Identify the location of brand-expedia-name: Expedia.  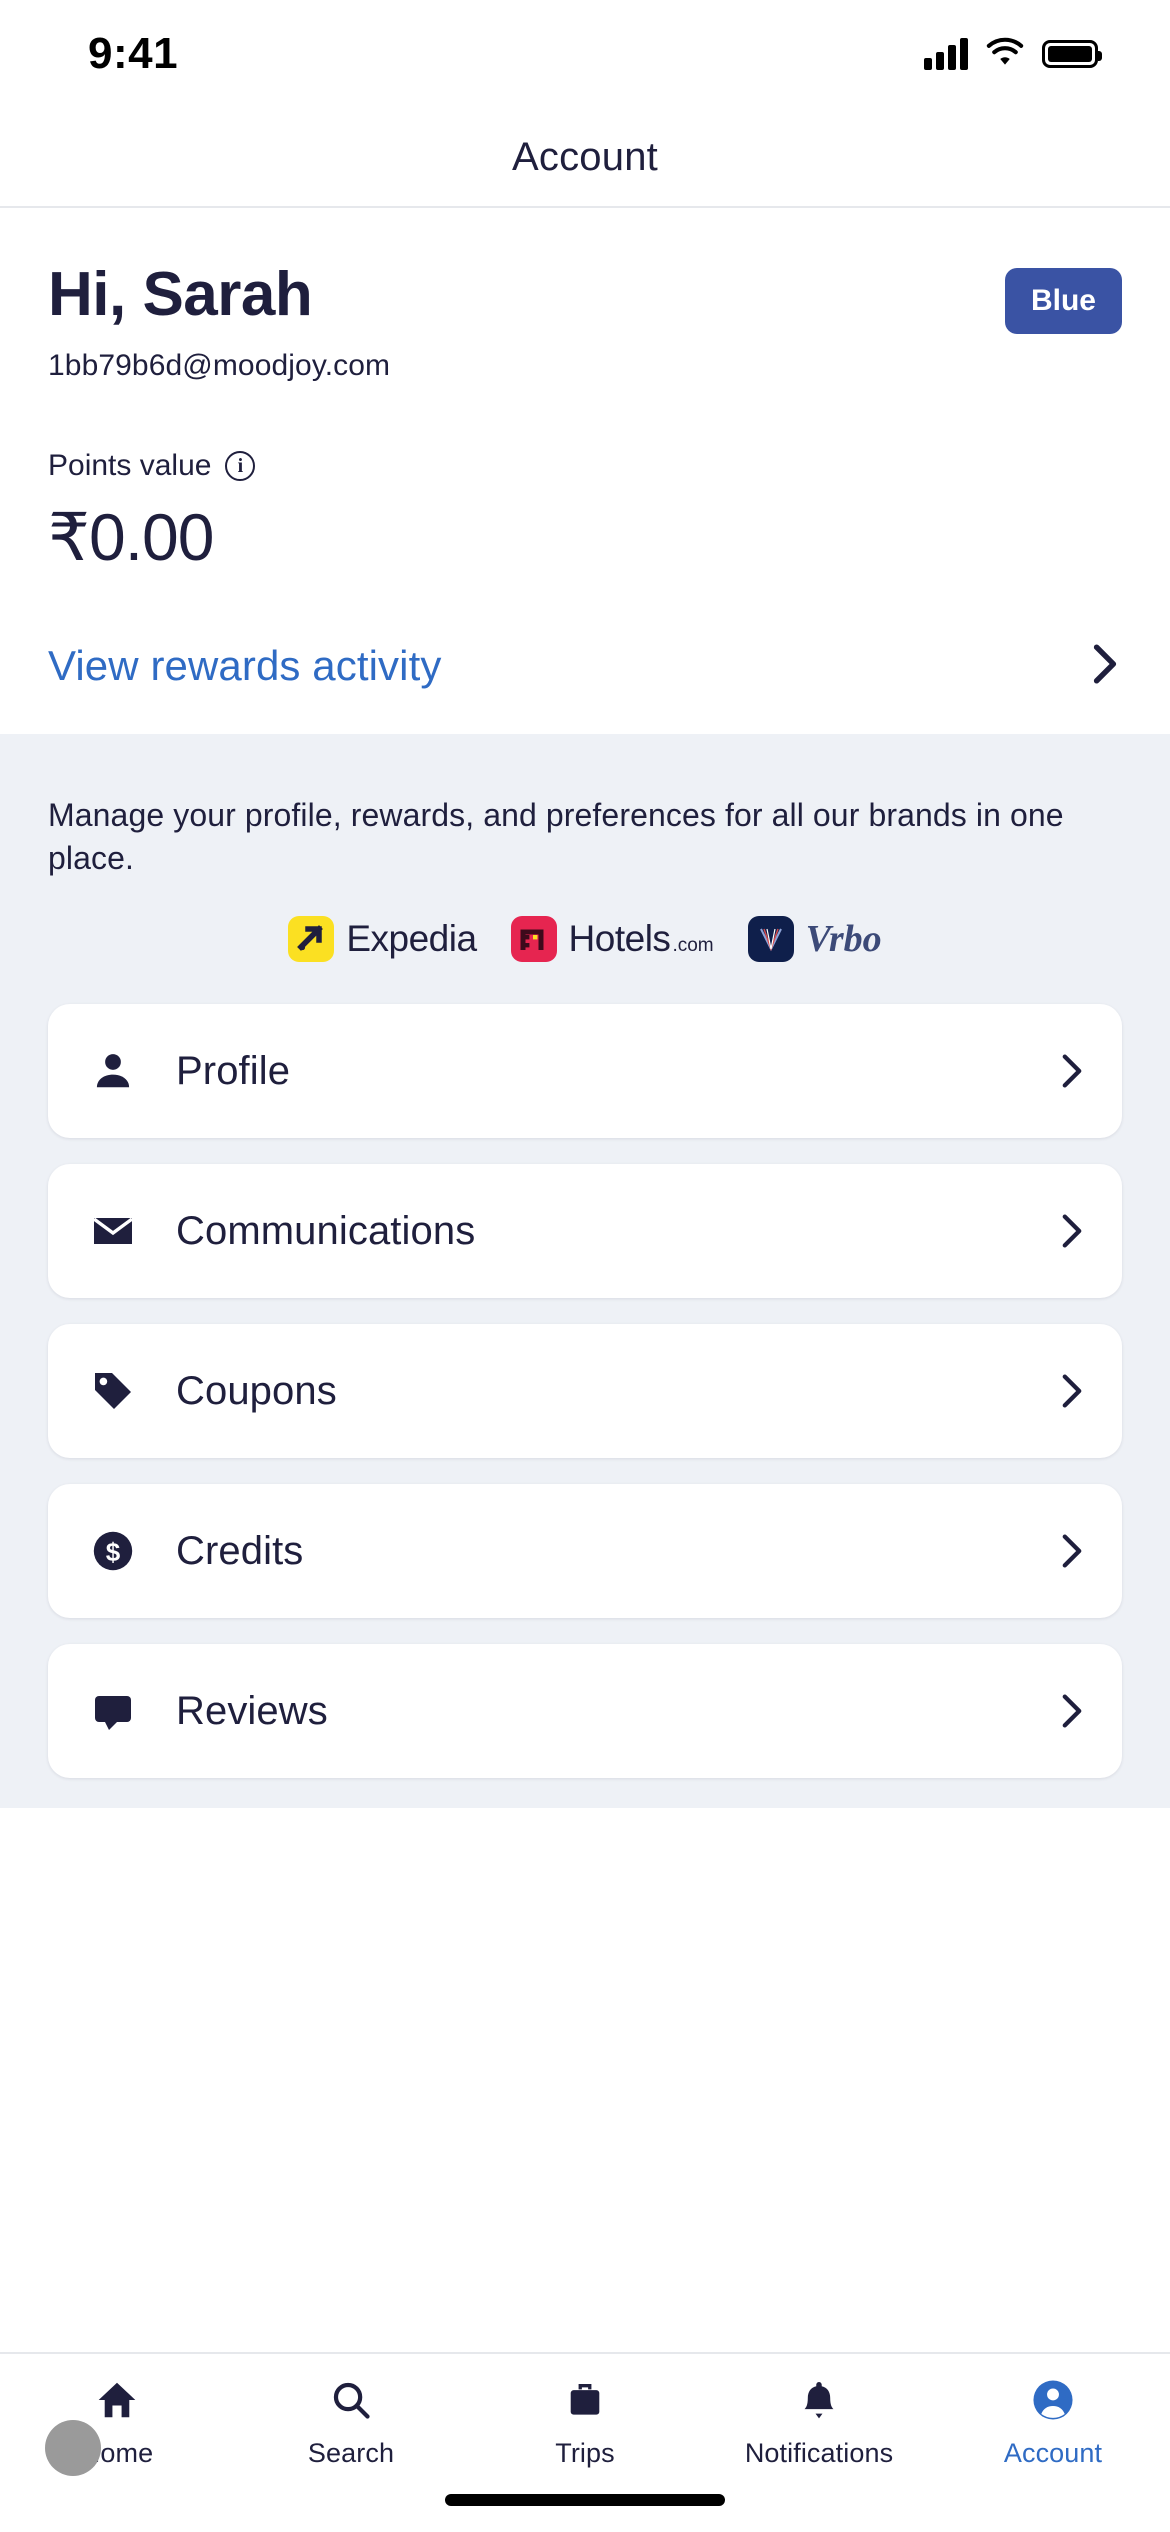
(411, 939).